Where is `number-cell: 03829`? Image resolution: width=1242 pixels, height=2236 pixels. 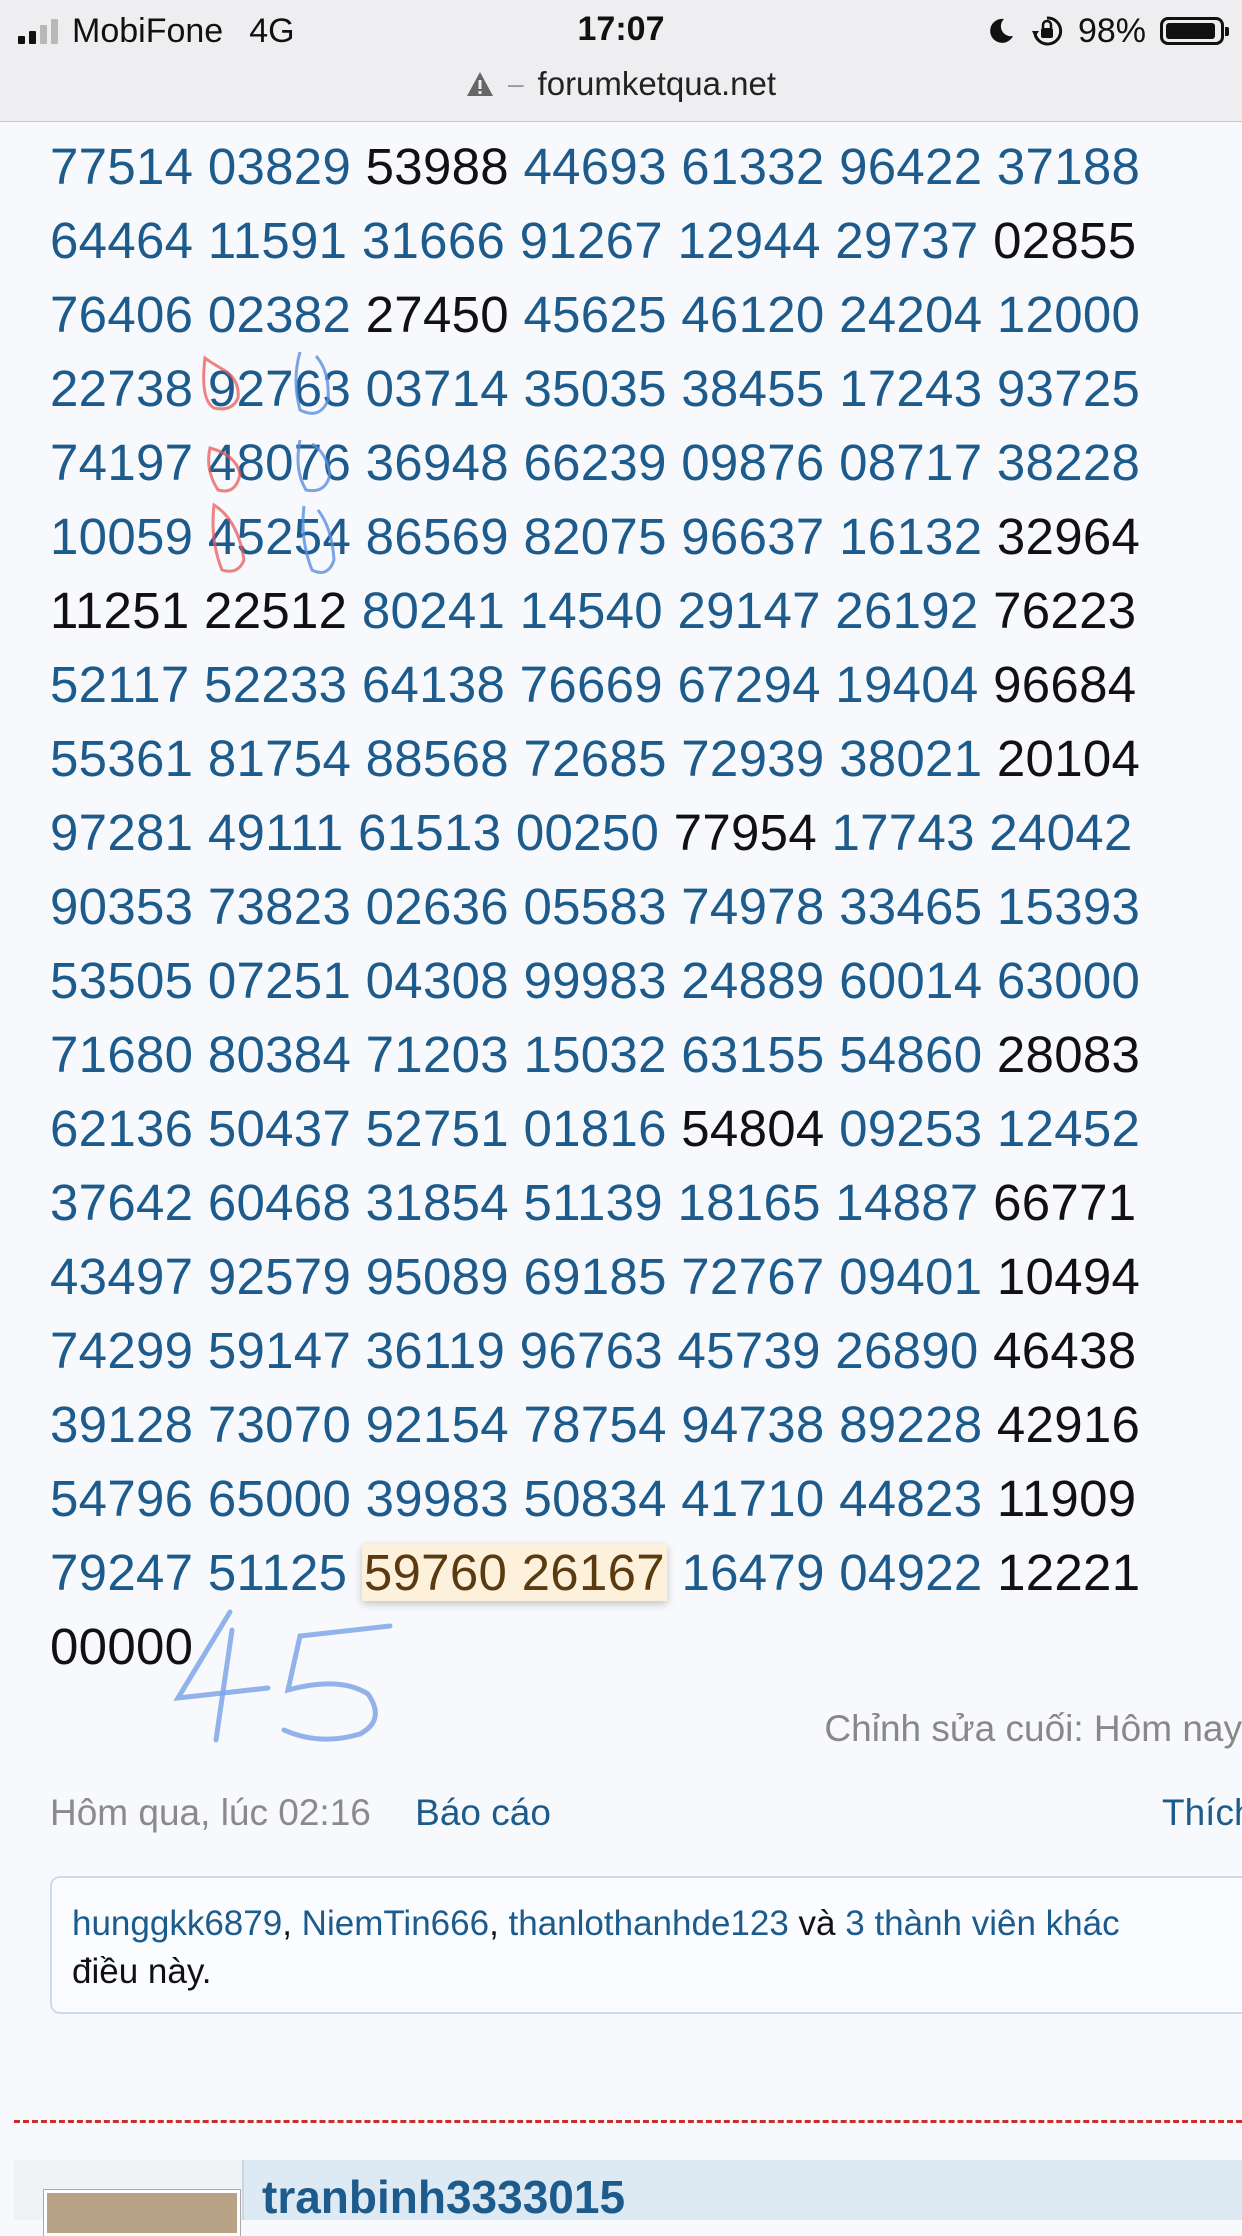 number-cell: 03829 is located at coordinates (279, 166).